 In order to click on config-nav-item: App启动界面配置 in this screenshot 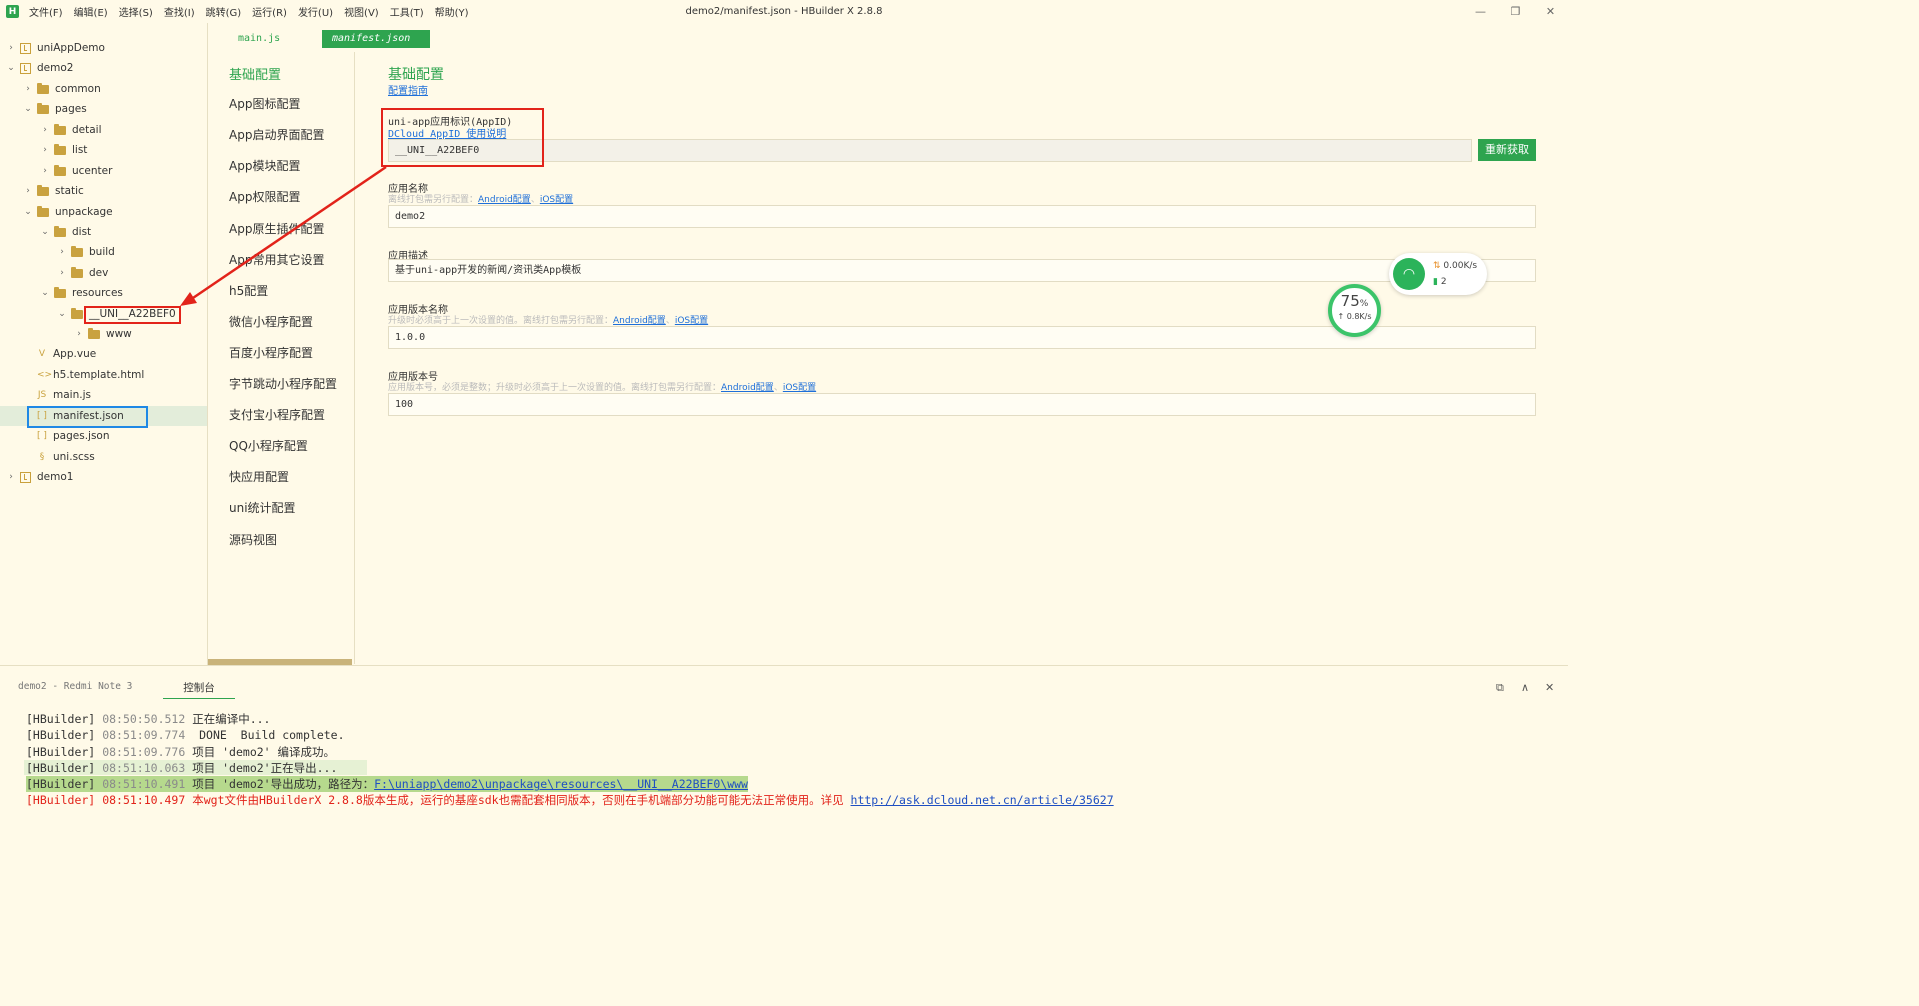, I will do `click(276, 134)`.